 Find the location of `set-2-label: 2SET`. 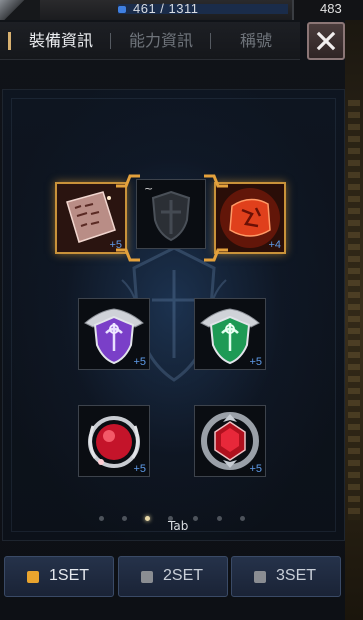

set-2-label: 2SET is located at coordinates (183, 575).